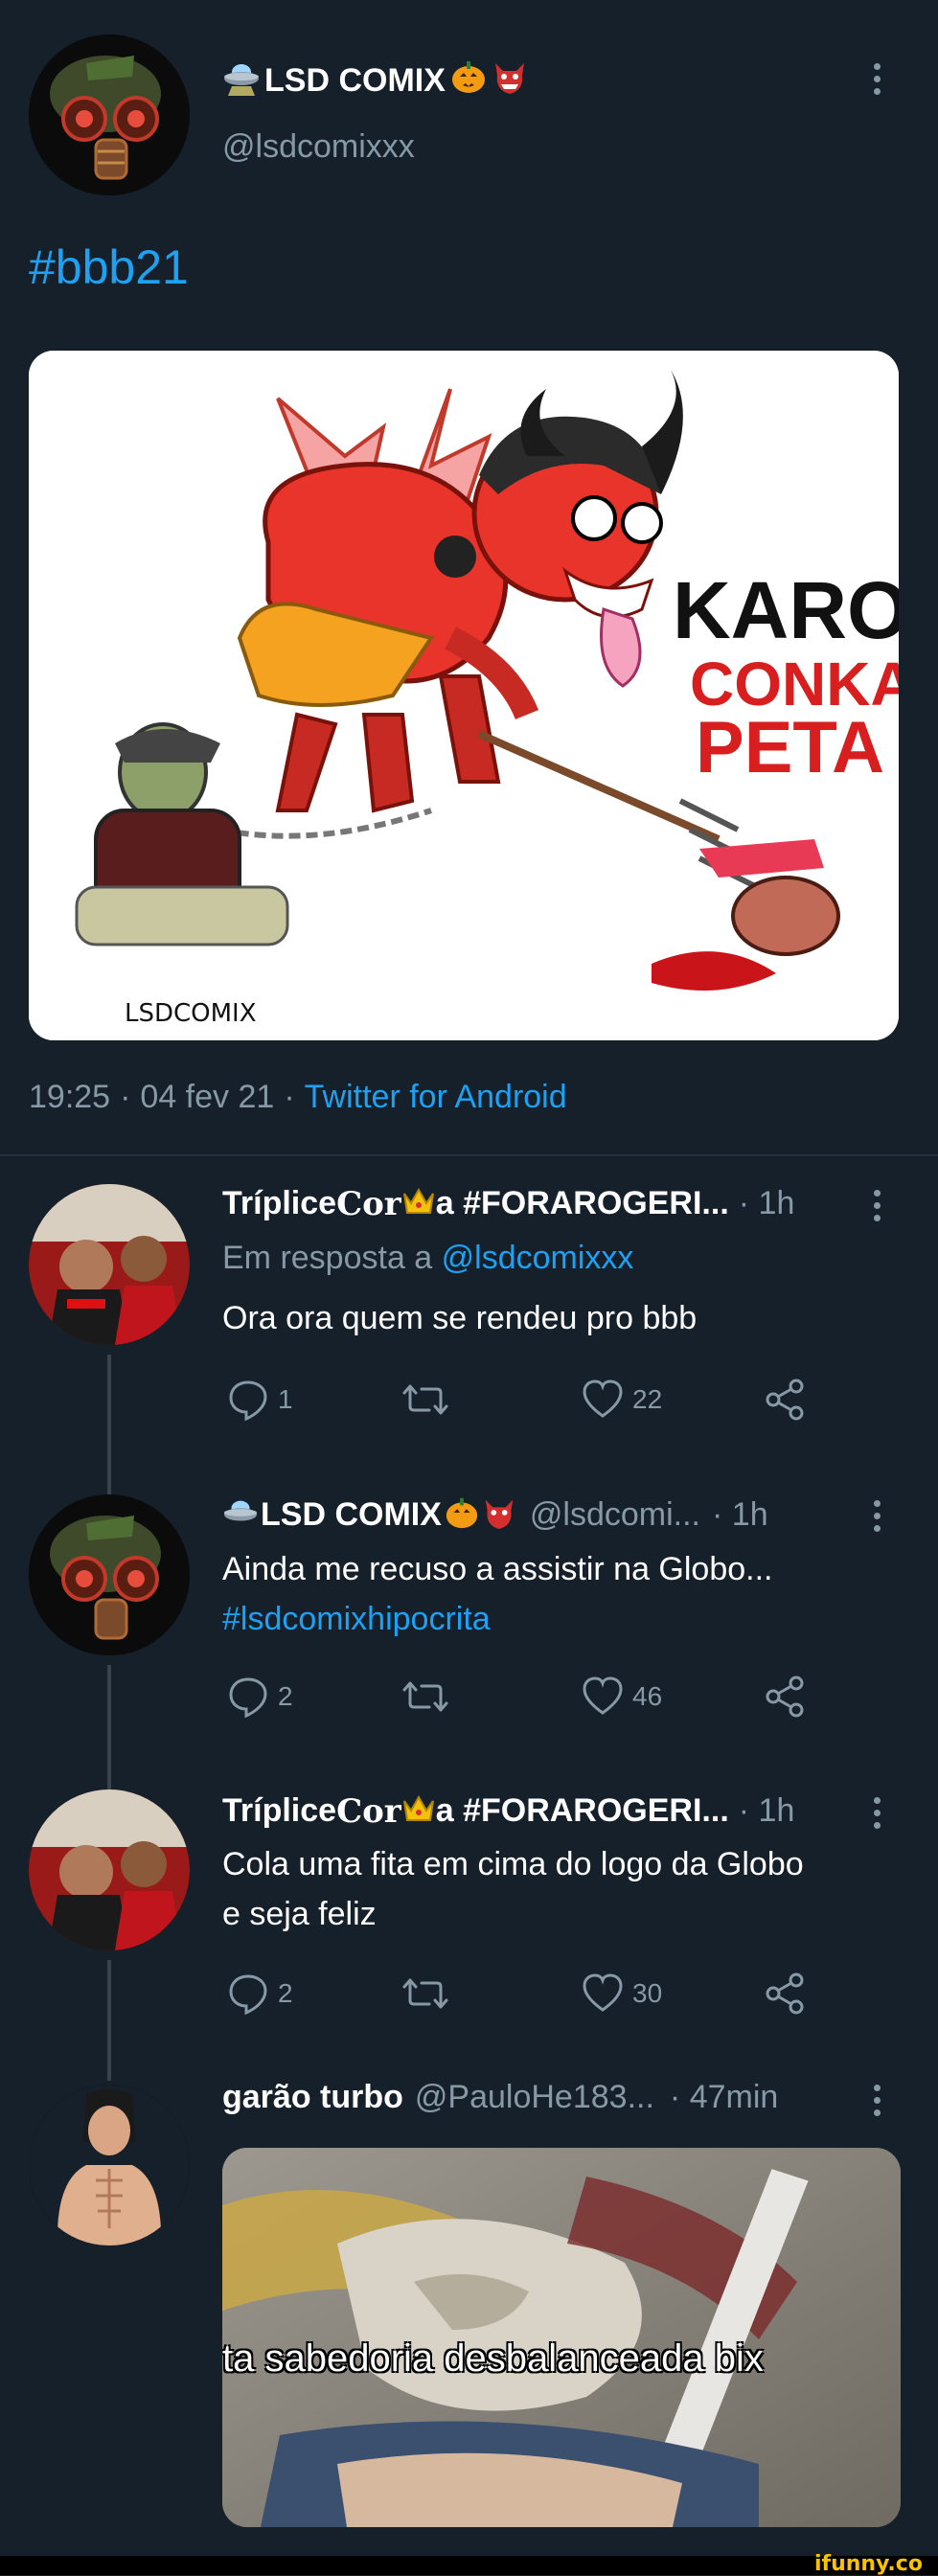 This screenshot has height=2576, width=938. What do you see at coordinates (786, 610) in the screenshot?
I see `image-title-1: KAROL` at bounding box center [786, 610].